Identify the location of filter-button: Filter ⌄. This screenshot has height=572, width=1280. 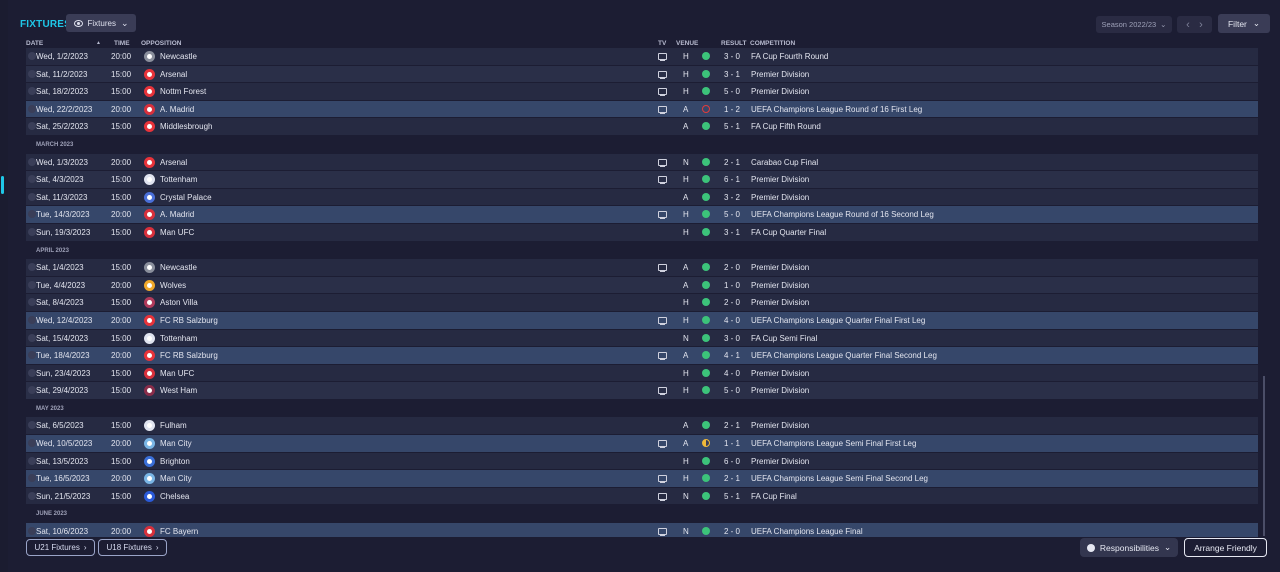
(1244, 23).